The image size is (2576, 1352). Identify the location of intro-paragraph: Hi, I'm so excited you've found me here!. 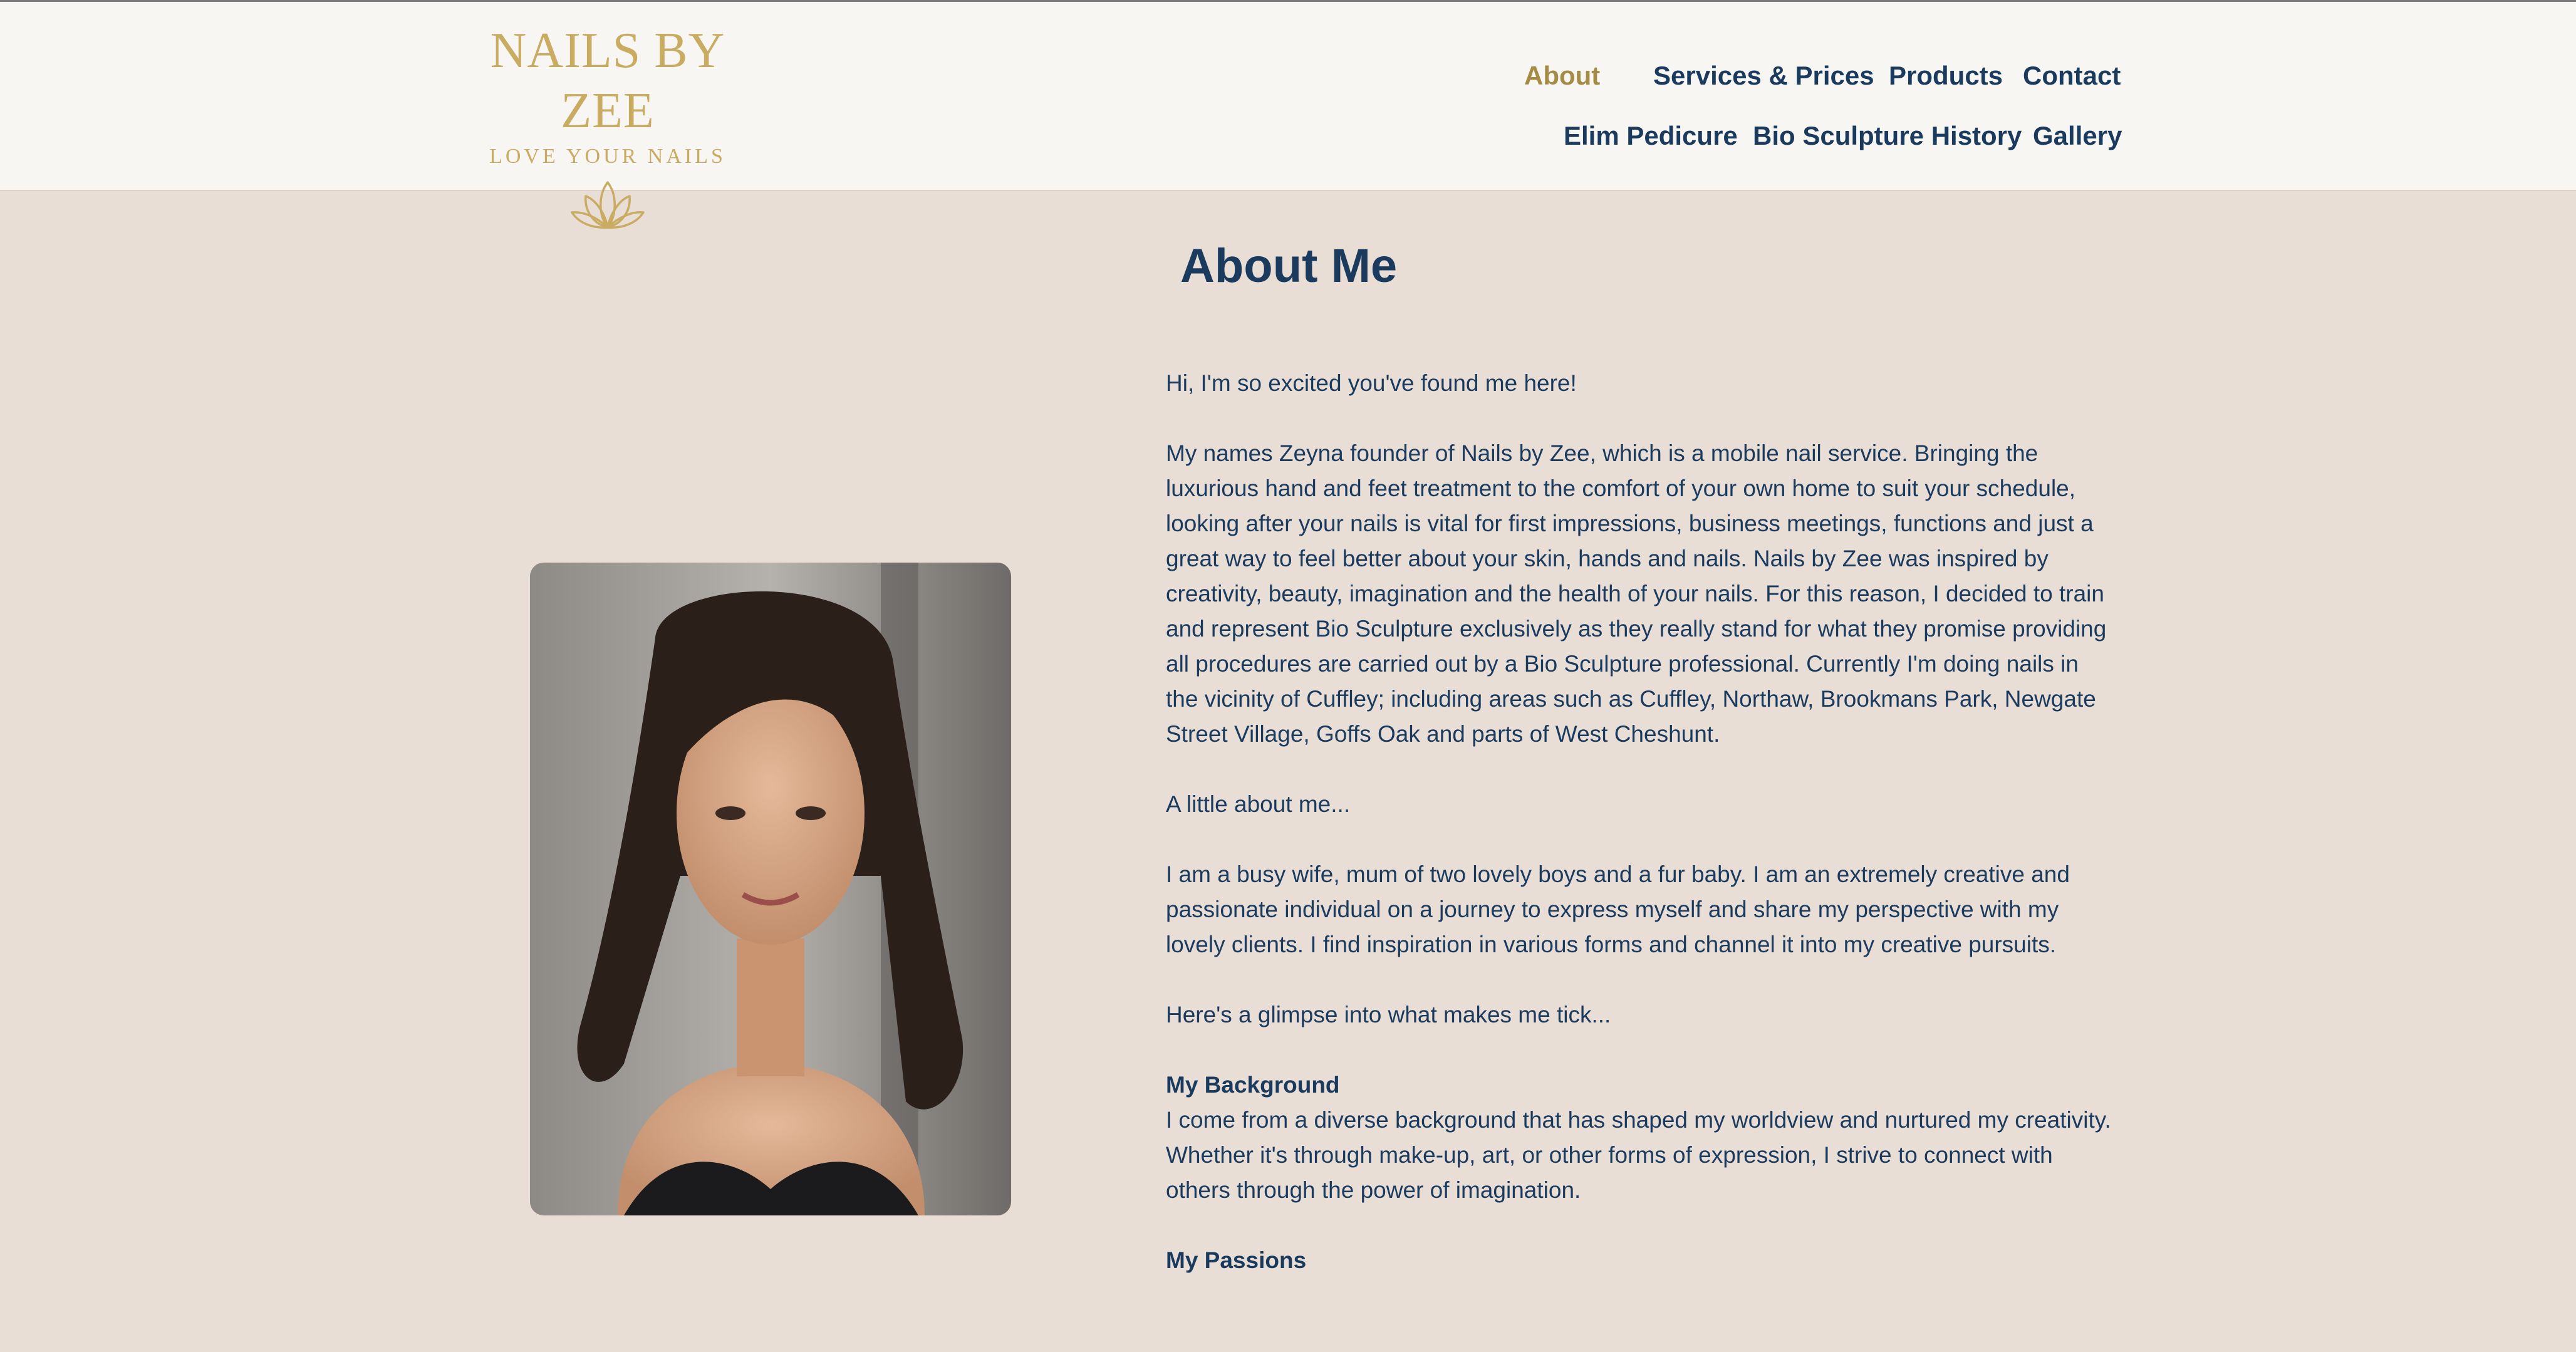
(1371, 383).